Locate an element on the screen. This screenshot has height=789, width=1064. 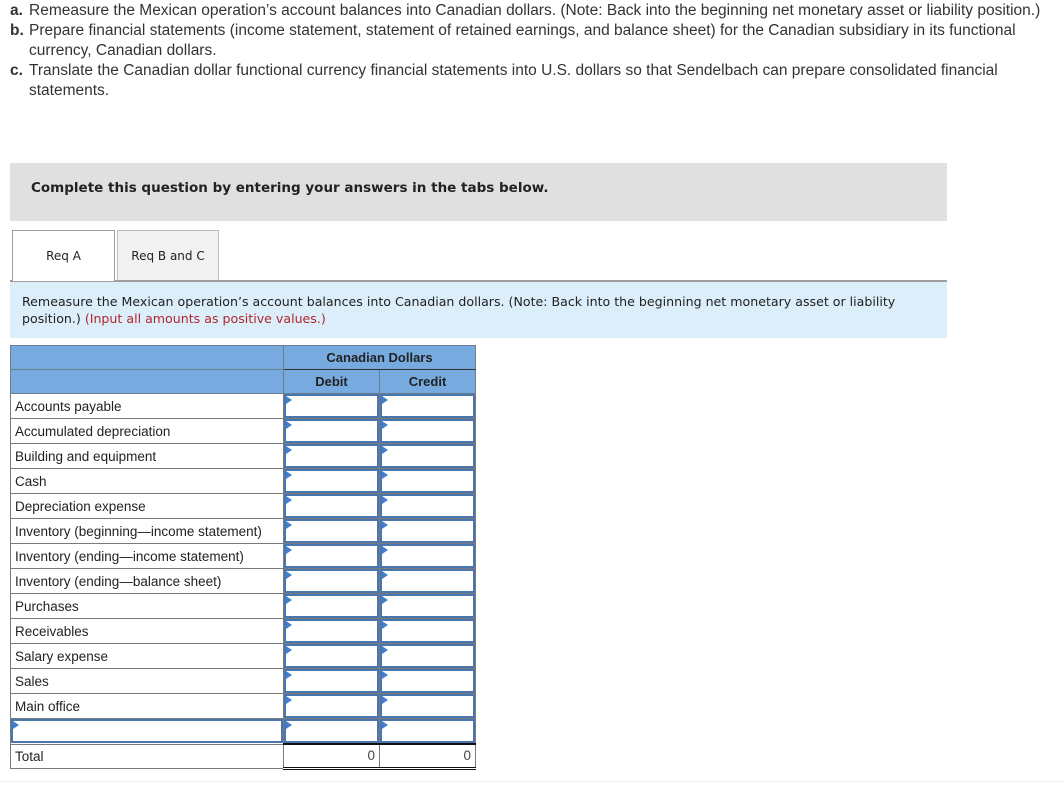
total-label: Total is located at coordinates (147, 756).